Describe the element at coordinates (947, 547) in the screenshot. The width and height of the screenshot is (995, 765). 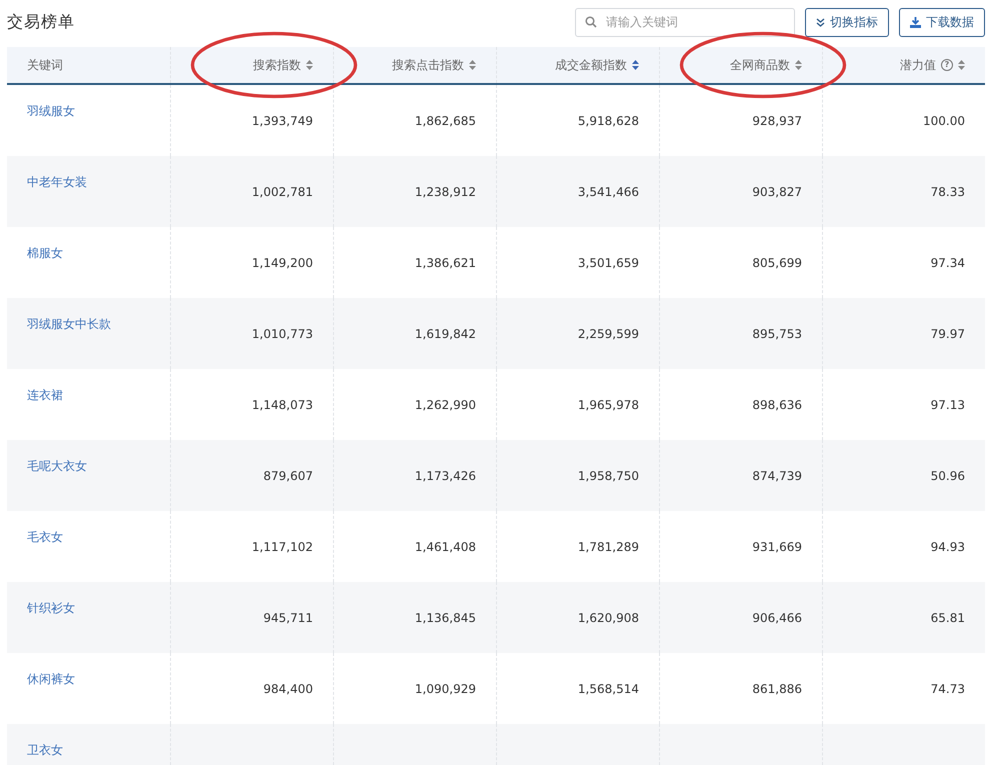
I see `table-cell: 94.93` at that location.